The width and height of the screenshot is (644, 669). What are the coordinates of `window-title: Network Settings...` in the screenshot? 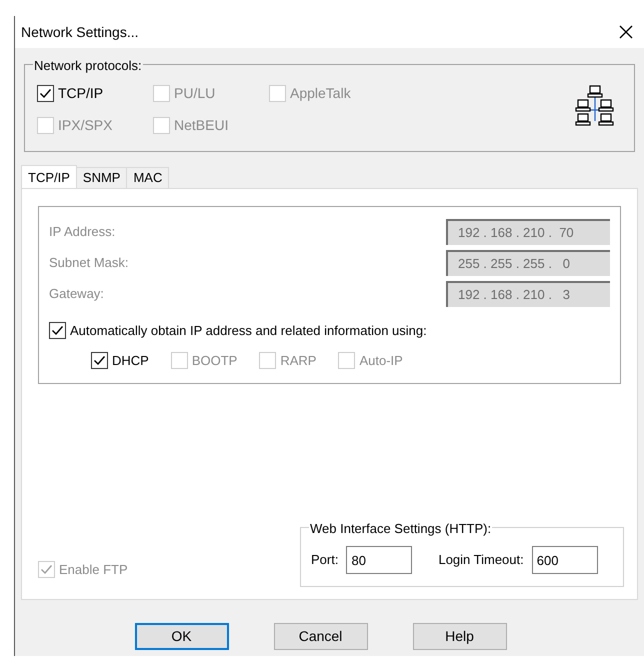 It's located at (79, 32).